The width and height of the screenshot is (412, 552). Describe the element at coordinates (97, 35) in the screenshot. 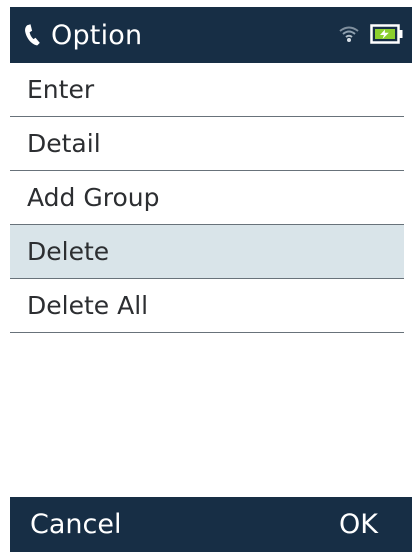

I see `page-title: Option` at that location.